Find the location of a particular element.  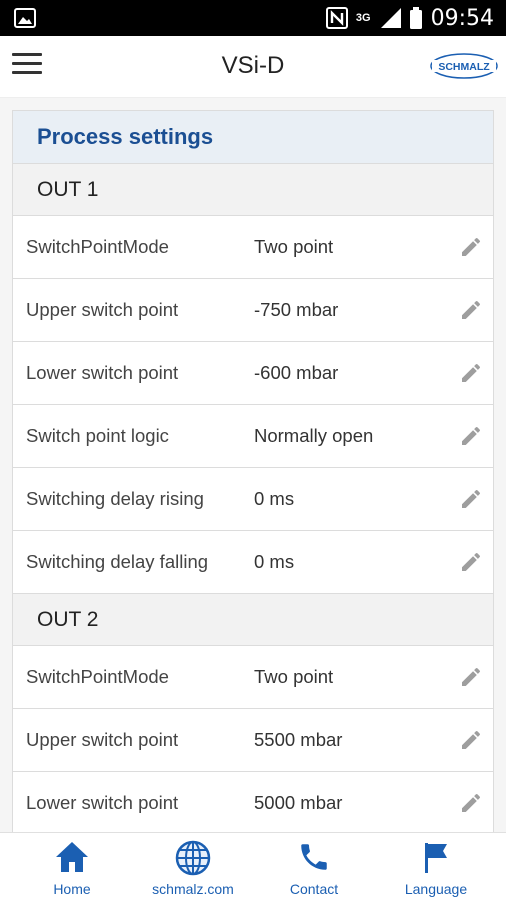

setting-row: Lower switch point 5000 mbar is located at coordinates (253, 802).